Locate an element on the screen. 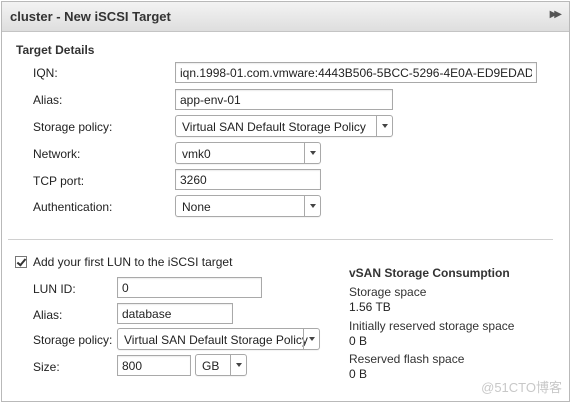 The height and width of the screenshot is (404, 572). lun-alias-label: Alias: is located at coordinates (48, 315).